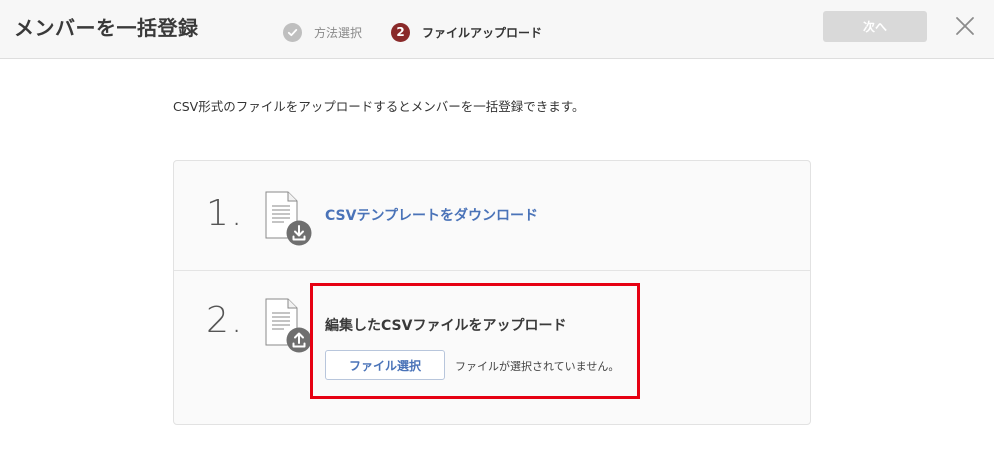  What do you see at coordinates (225, 213) in the screenshot?
I see `step-number: 1.` at bounding box center [225, 213].